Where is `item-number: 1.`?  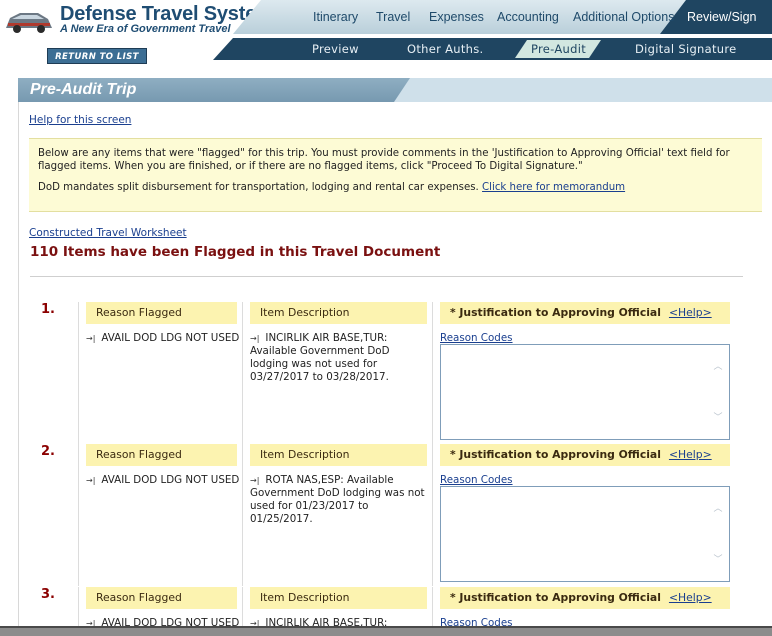
item-number: 1. is located at coordinates (48, 309).